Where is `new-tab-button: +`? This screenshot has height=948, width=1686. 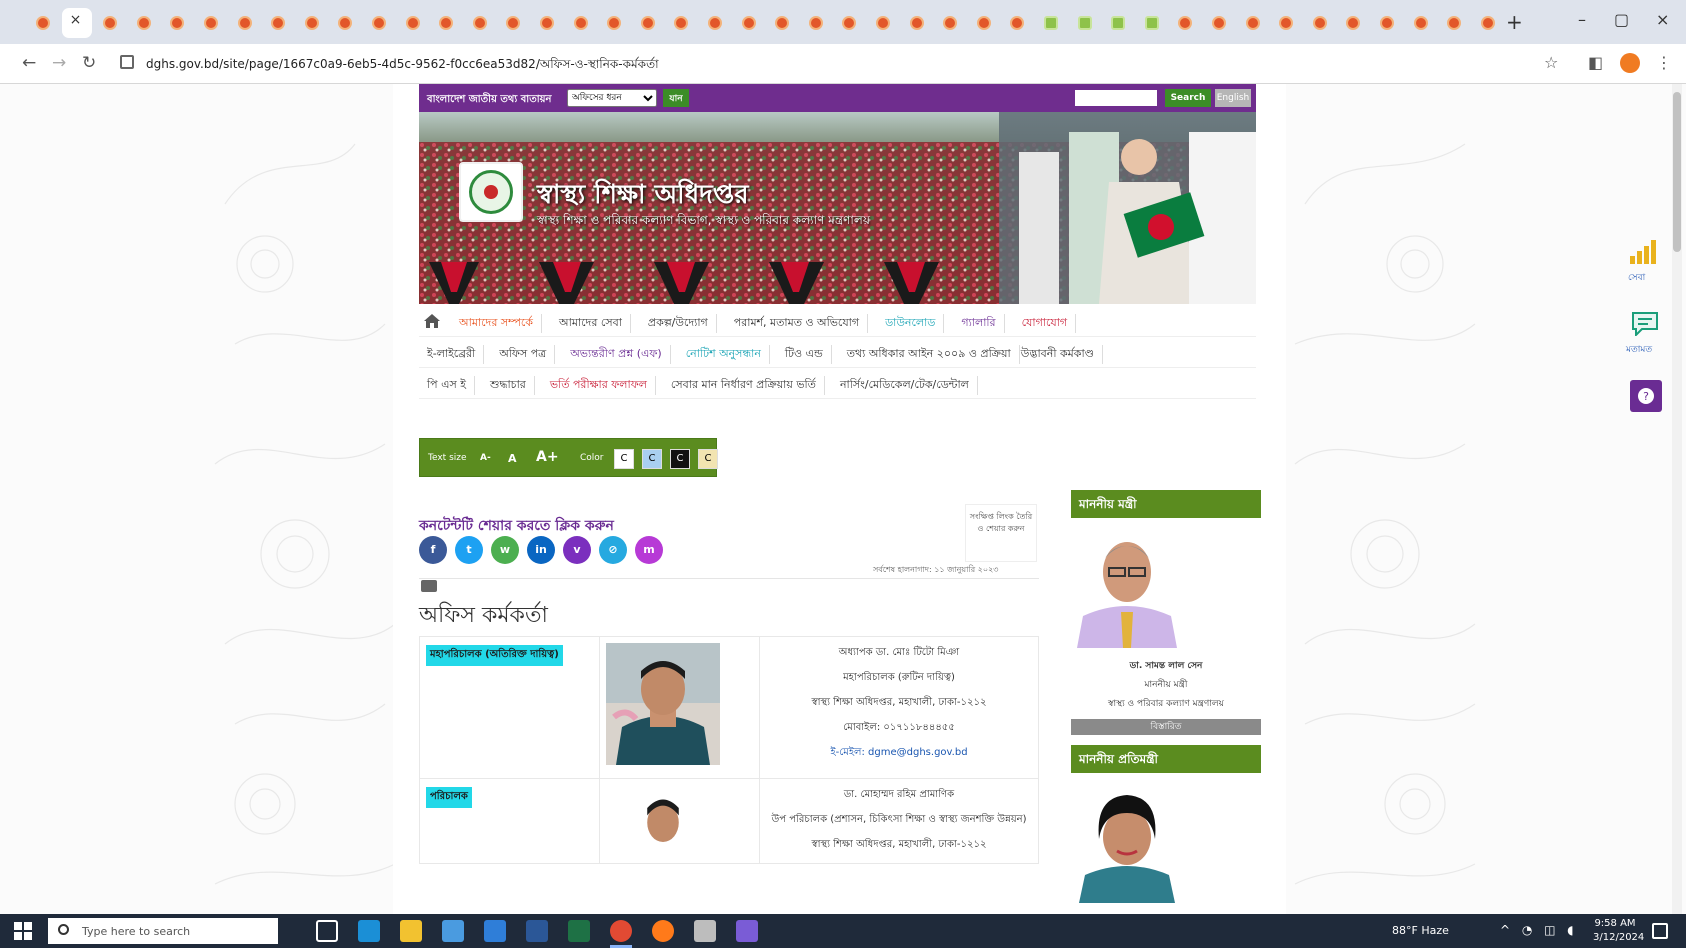
new-tab-button: + is located at coordinates (1514, 22).